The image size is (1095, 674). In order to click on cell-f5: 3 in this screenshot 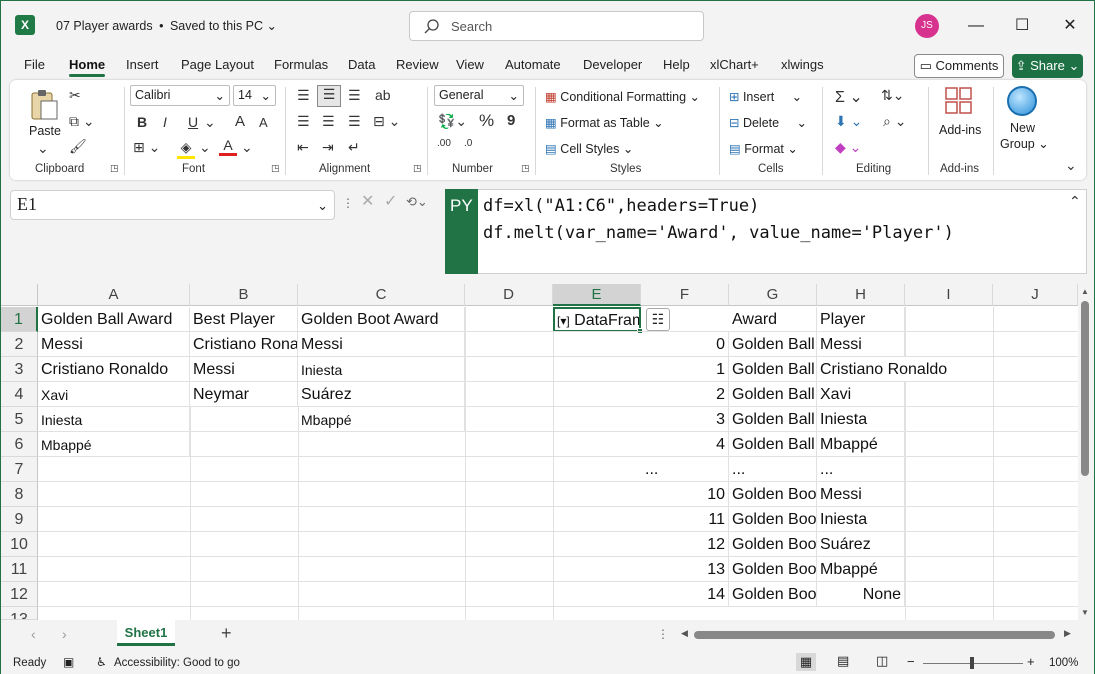, I will do `click(685, 419)`.